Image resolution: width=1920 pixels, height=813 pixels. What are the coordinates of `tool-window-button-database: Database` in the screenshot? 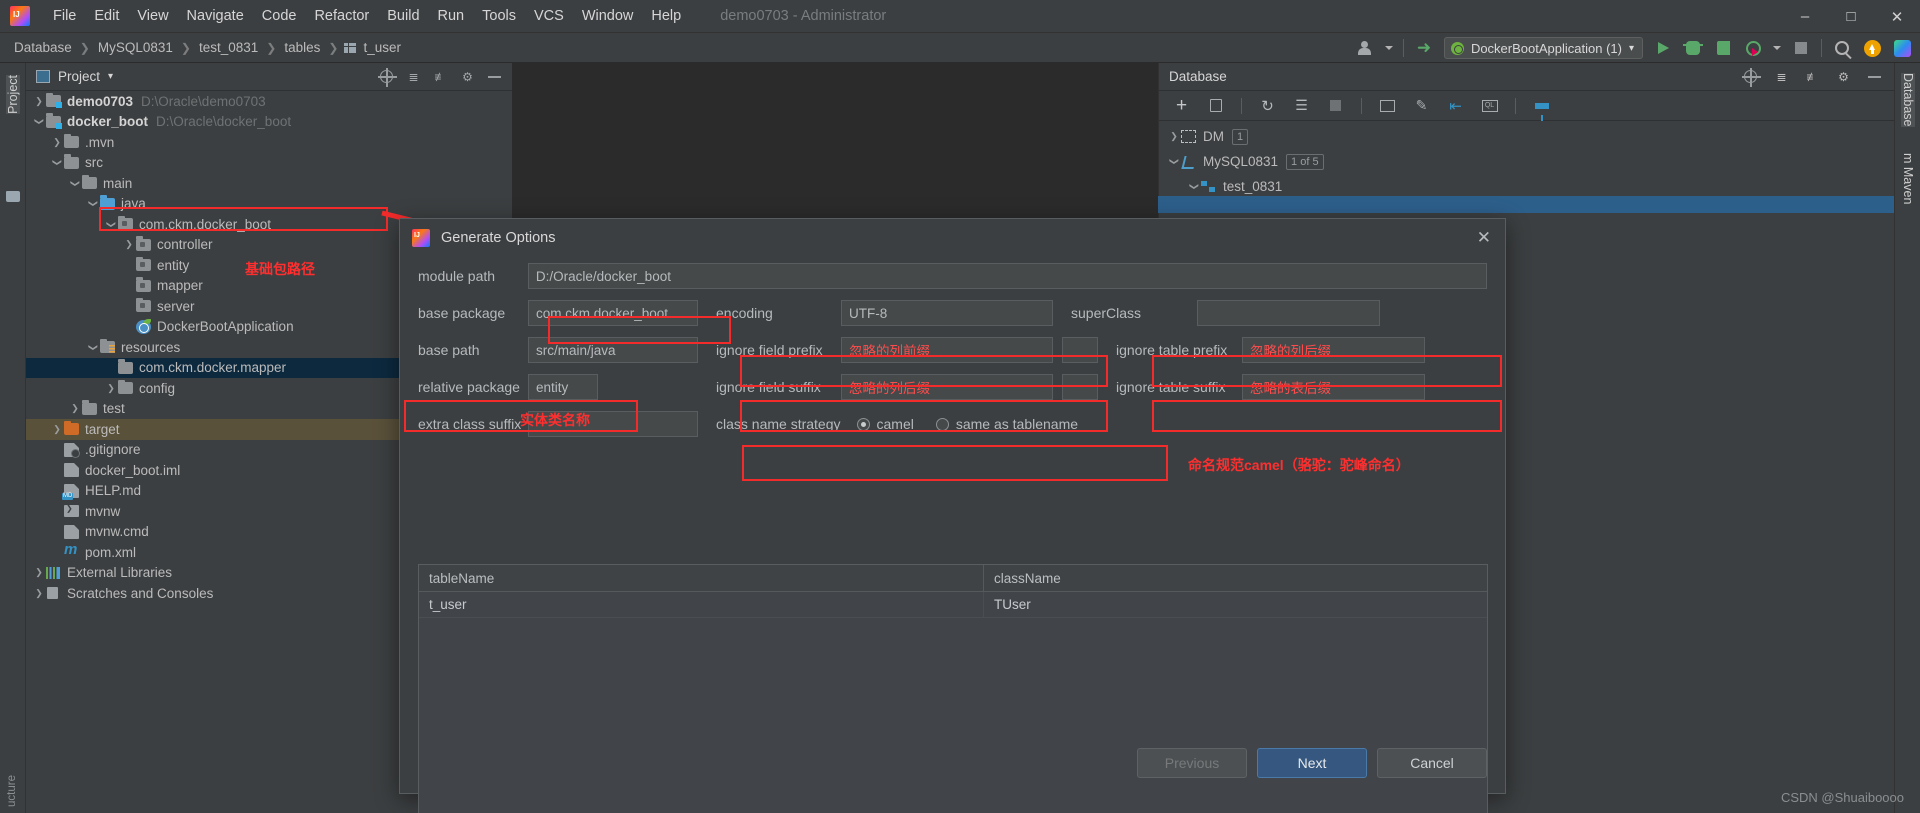 It's located at (1908, 100).